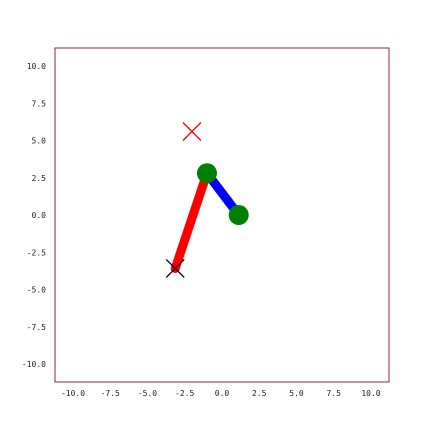 The height and width of the screenshot is (432, 432). What do you see at coordinates (36, 290) in the screenshot?
I see `y-tick-label: -5.0` at bounding box center [36, 290].